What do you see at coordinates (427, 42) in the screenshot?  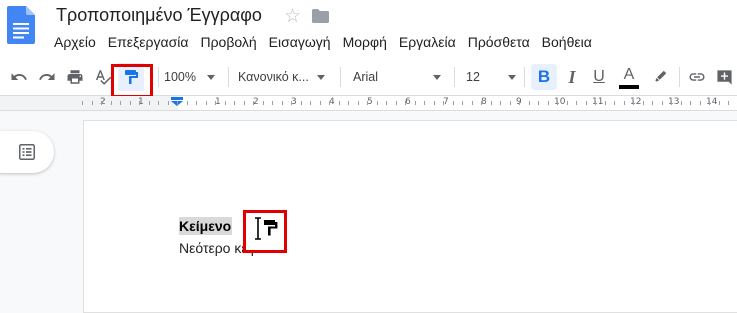 I see `menu-tools: Εργαλεία` at bounding box center [427, 42].